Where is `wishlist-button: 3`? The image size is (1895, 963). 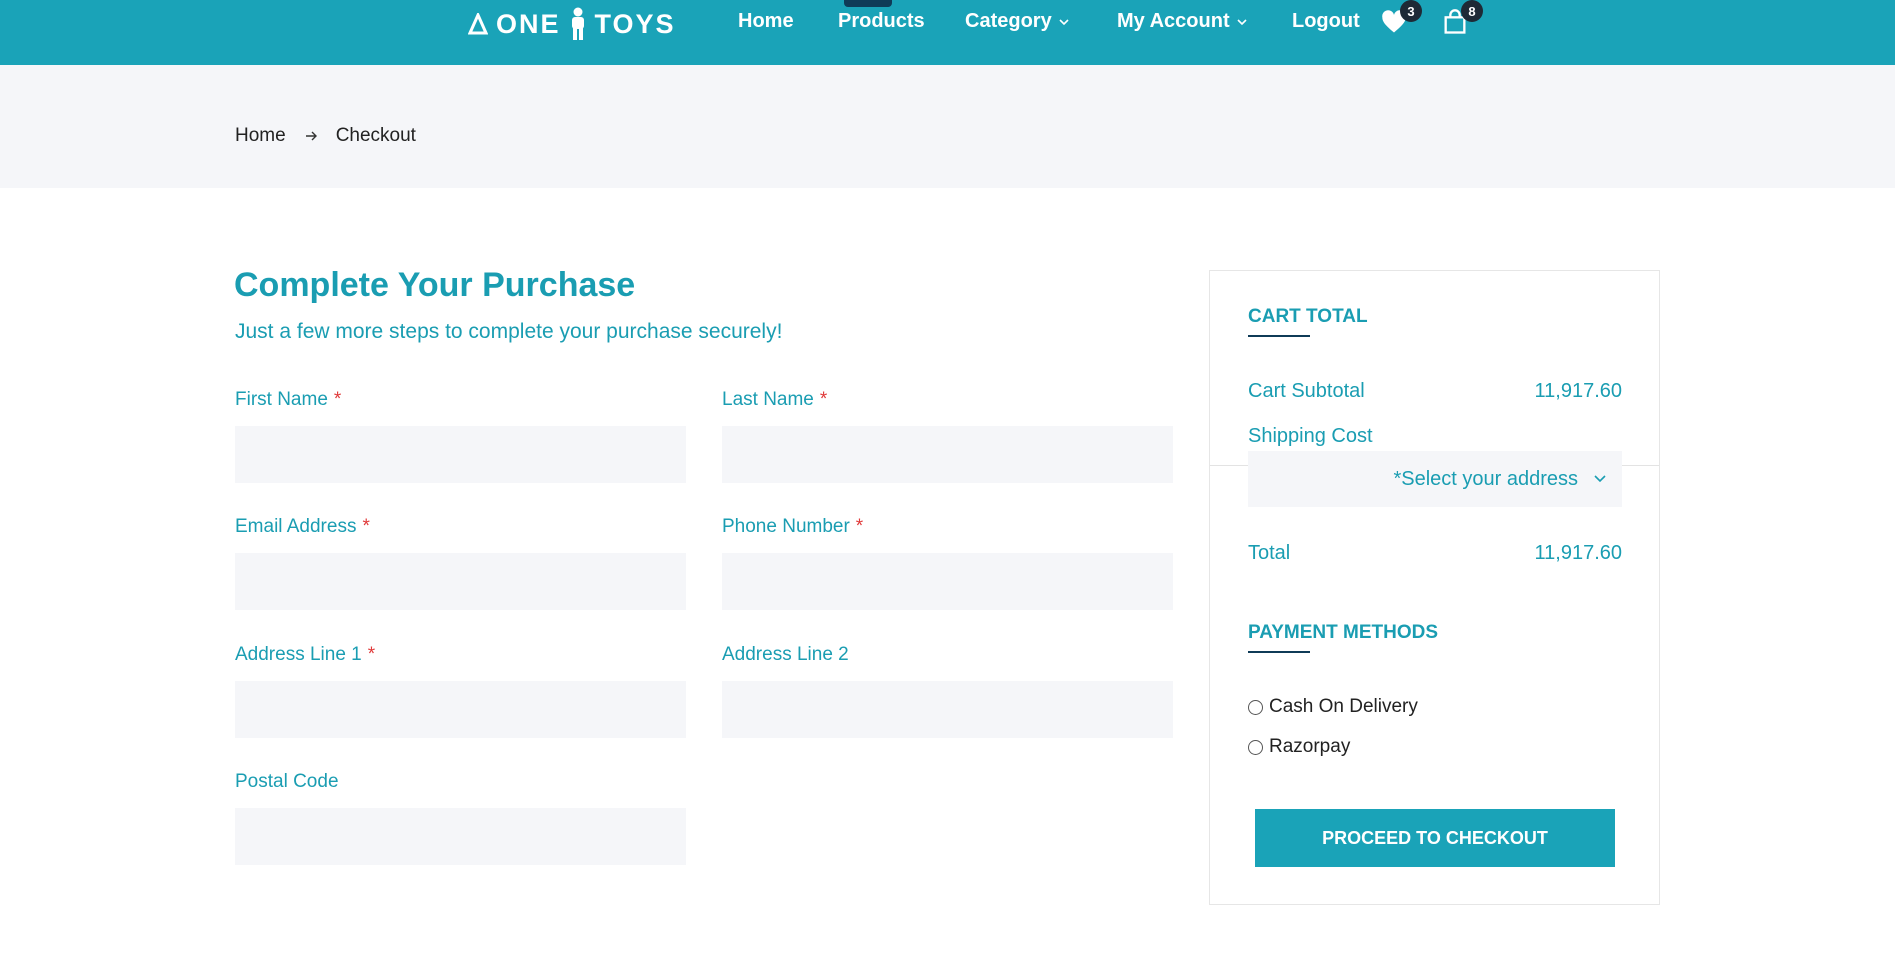 wishlist-button: 3 is located at coordinates (1401, 19).